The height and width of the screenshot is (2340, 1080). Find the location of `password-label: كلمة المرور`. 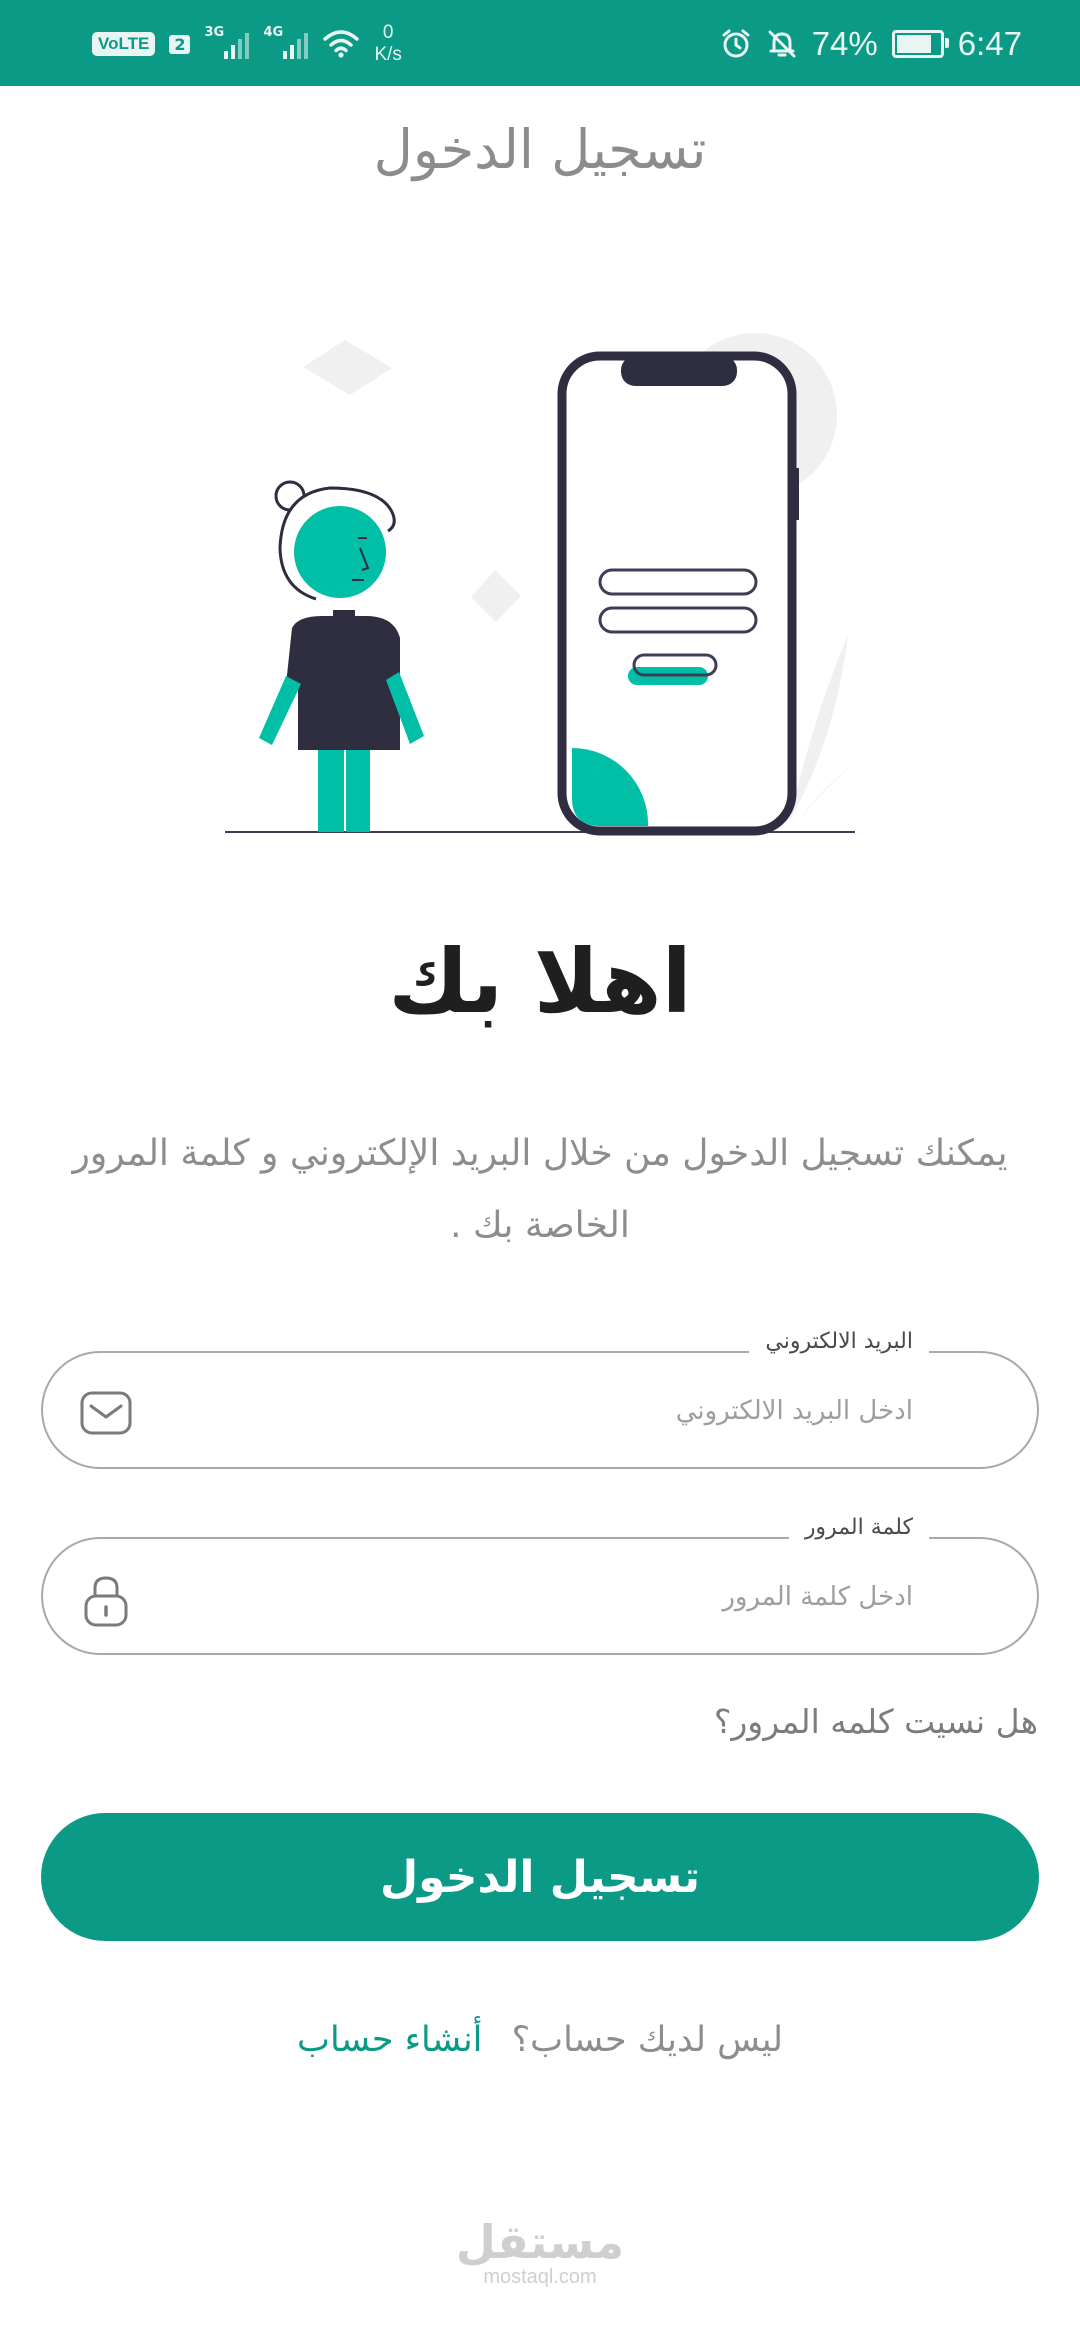

password-label: كلمة المرور is located at coordinates (858, 1527).